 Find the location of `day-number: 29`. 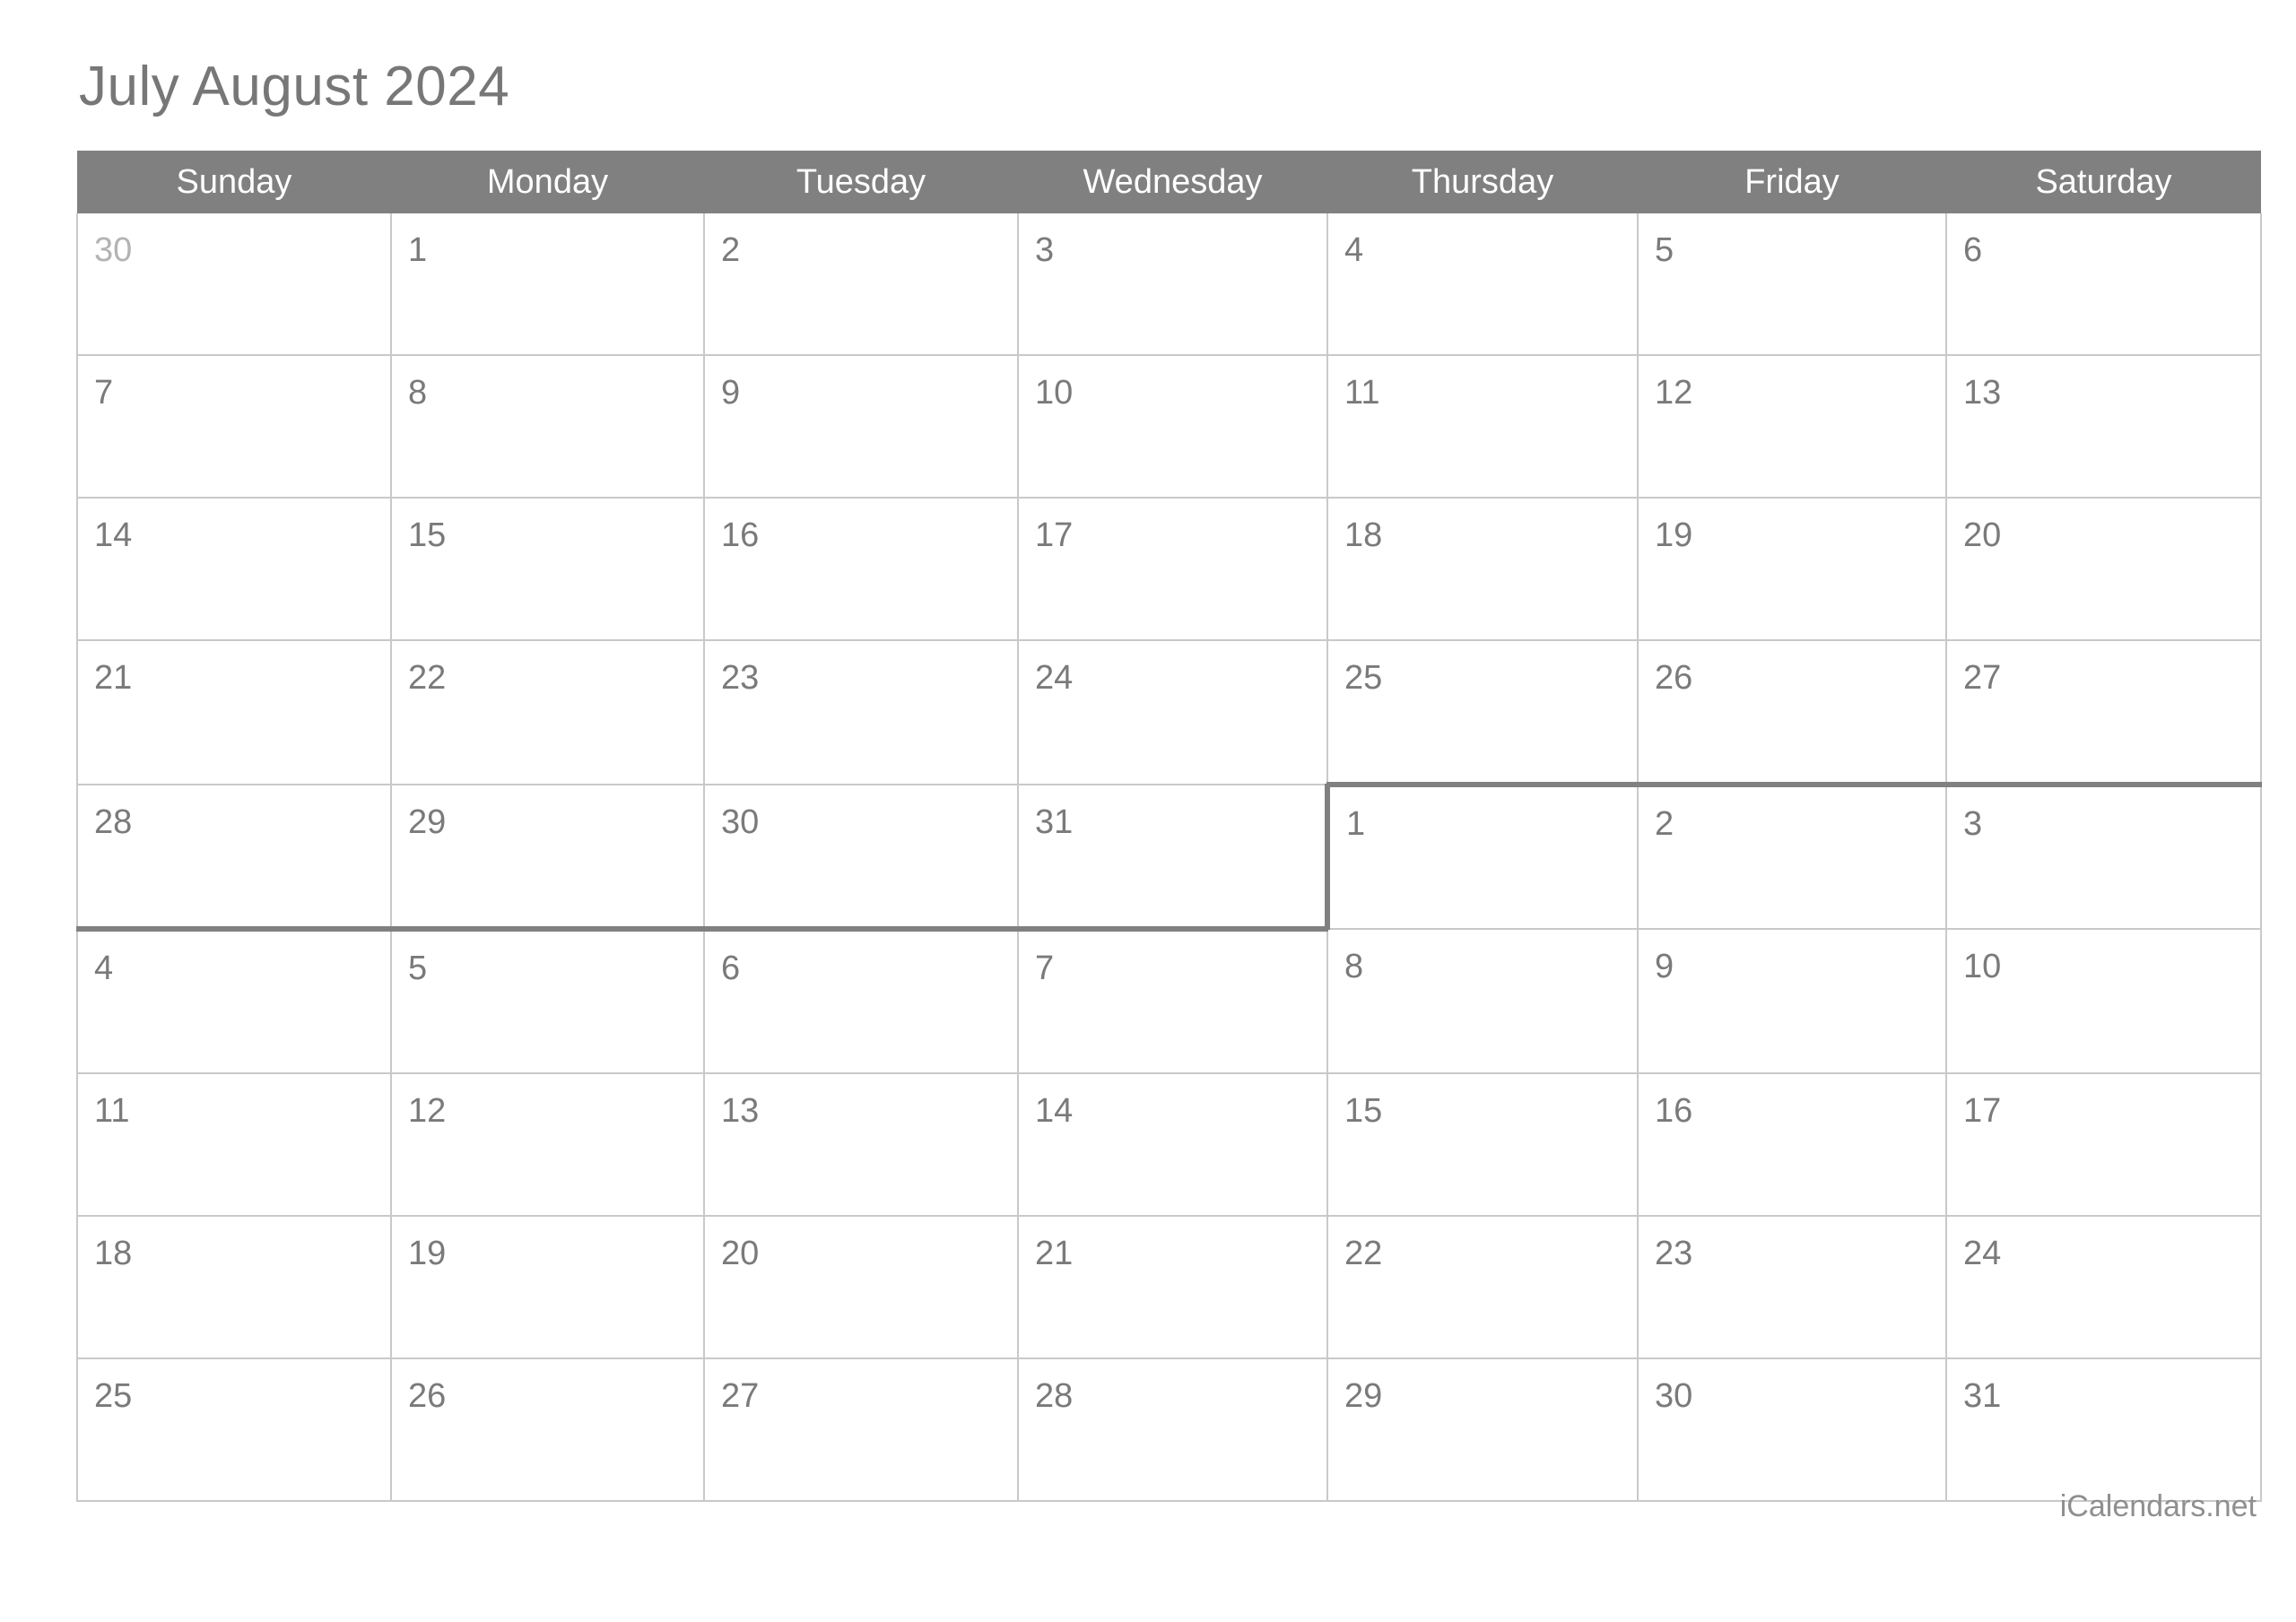

day-number: 29 is located at coordinates (1363, 1396).